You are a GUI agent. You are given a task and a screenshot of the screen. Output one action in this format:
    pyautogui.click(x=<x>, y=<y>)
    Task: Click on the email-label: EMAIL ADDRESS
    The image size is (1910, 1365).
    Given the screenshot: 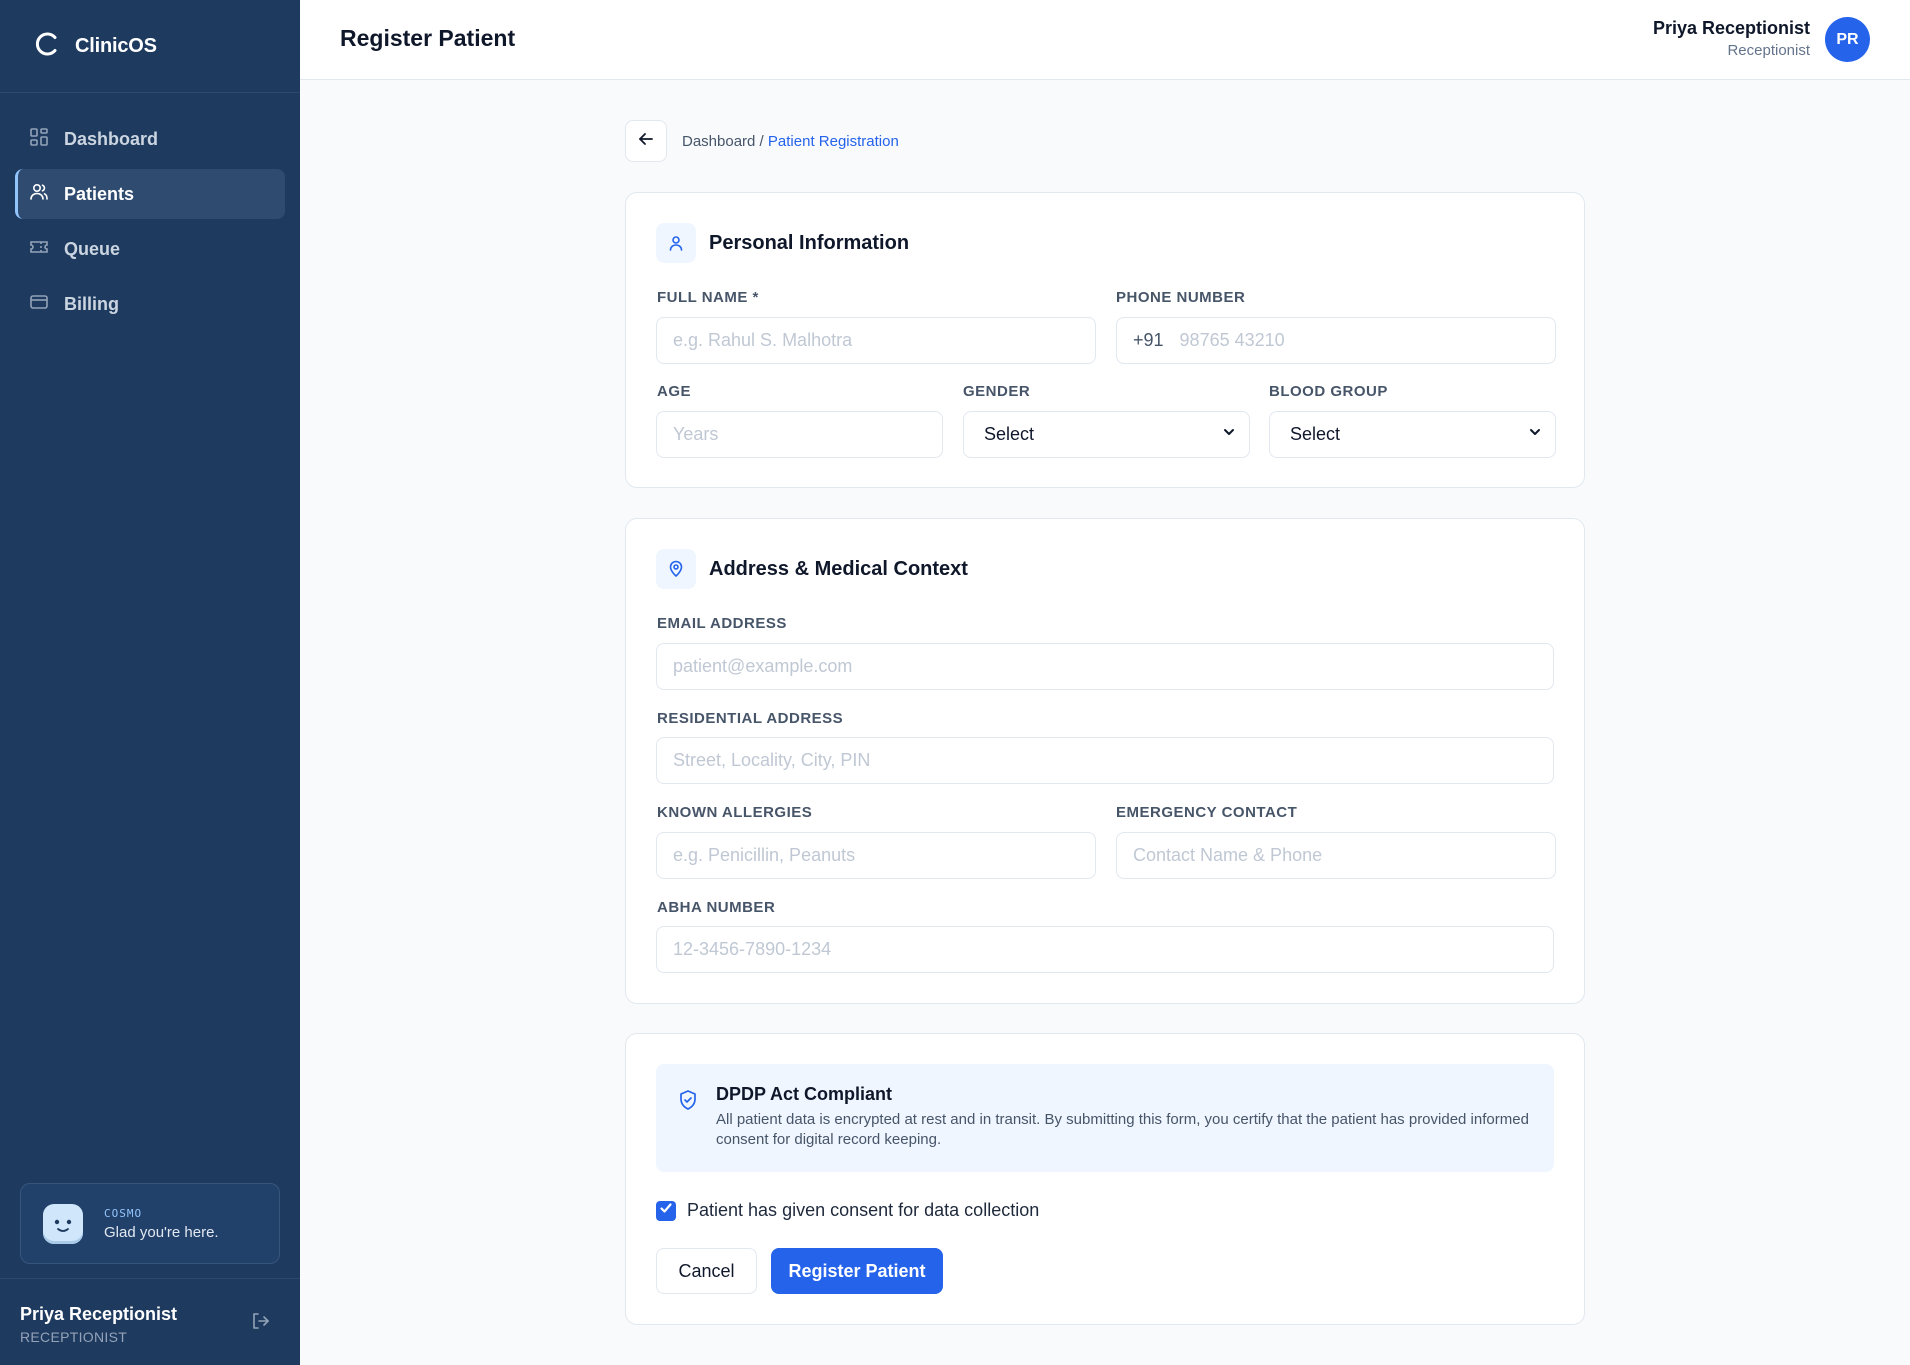 What is the action you would take?
    pyautogui.click(x=722, y=623)
    